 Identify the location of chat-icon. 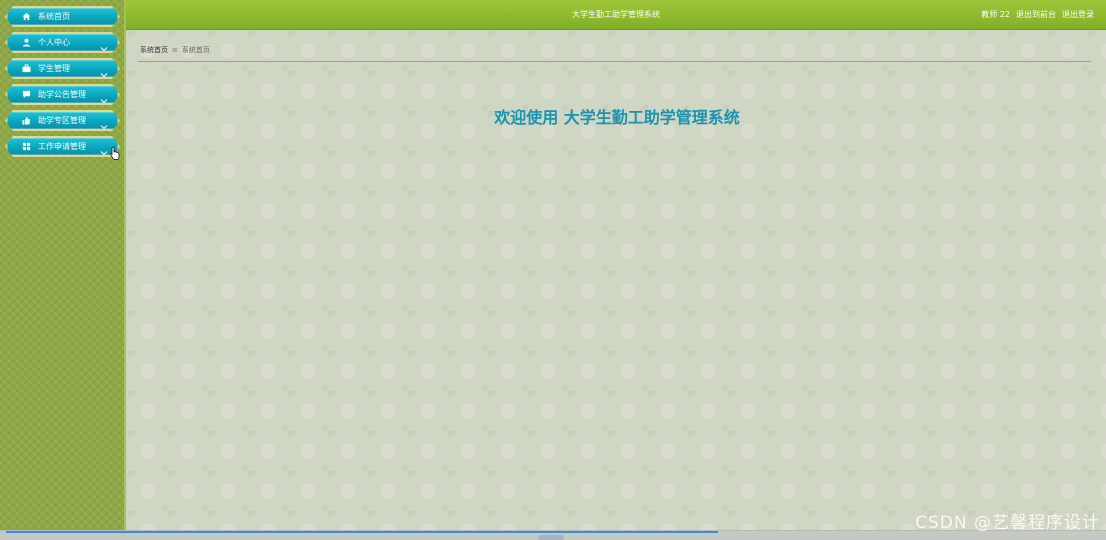
(26, 95).